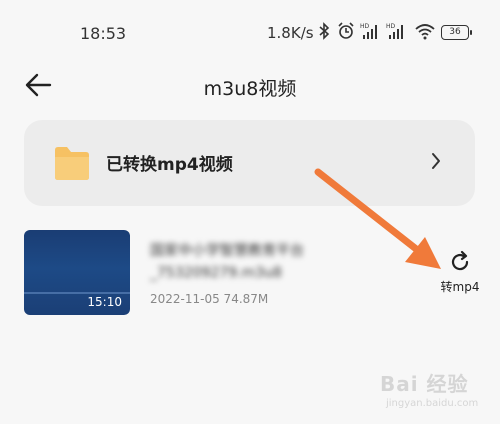 The height and width of the screenshot is (424, 500). Describe the element at coordinates (460, 287) in the screenshot. I see `convert-label: 转mp4` at that location.